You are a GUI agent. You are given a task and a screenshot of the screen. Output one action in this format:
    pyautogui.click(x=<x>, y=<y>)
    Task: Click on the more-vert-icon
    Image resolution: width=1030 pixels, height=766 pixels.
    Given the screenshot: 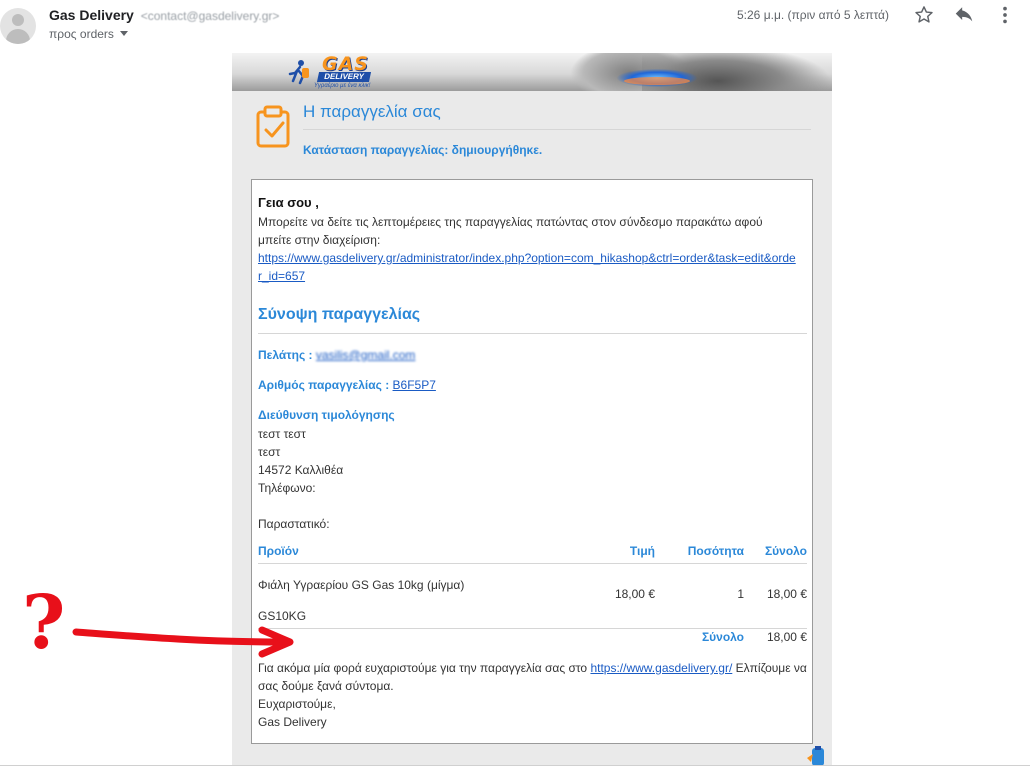 What is the action you would take?
    pyautogui.click(x=1005, y=15)
    